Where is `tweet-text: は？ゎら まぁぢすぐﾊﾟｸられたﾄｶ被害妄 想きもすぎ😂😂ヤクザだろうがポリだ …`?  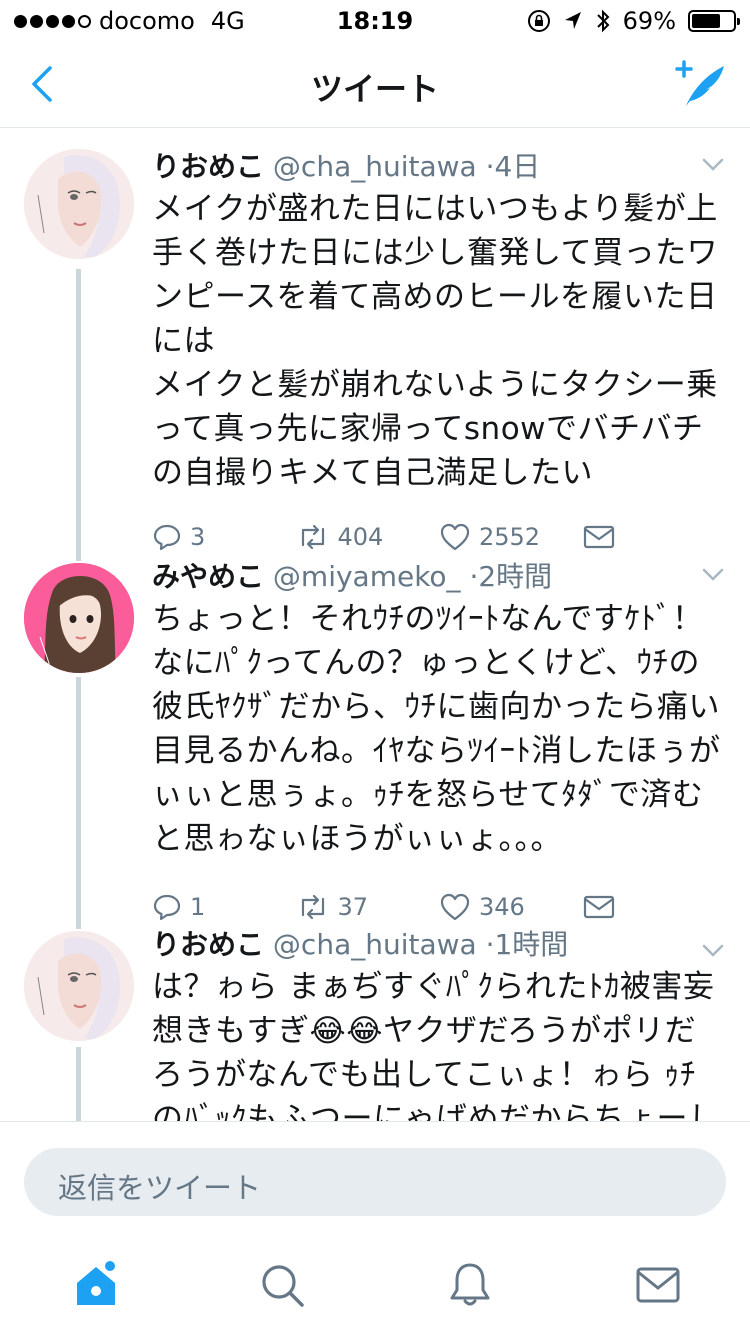
tweet-text: は？ゎら まぁぢすぐﾊﾟｸられたﾄｶ被害妄 想きもすぎ😂😂ヤクザだろうがポリだ … is located at coordinates (436, 1045).